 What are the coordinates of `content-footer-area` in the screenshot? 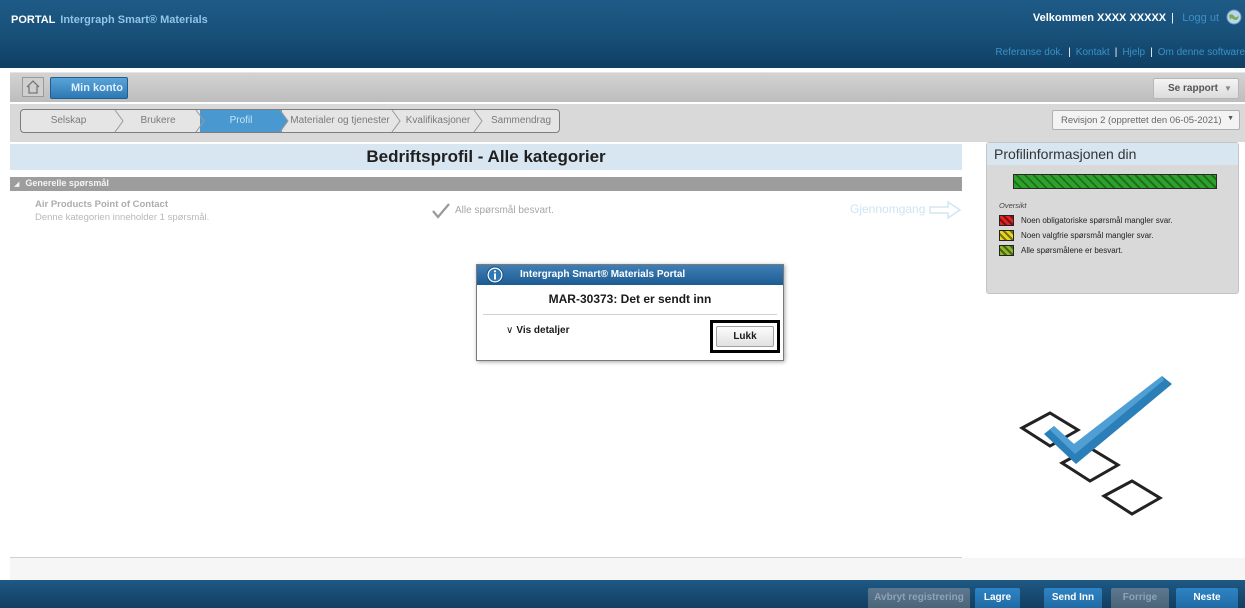 It's located at (627, 569).